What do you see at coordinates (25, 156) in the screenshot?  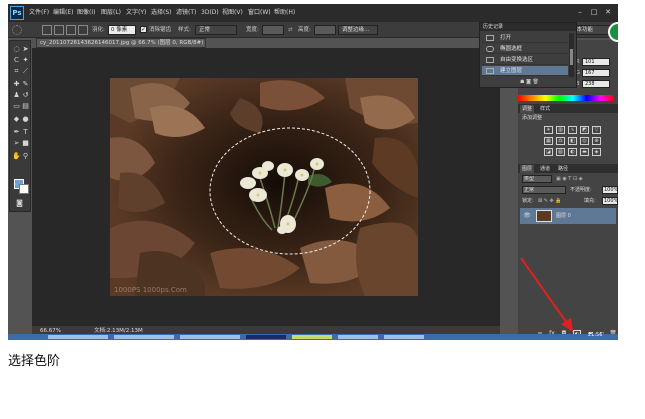 I see `zoom-icon: ⚲` at bounding box center [25, 156].